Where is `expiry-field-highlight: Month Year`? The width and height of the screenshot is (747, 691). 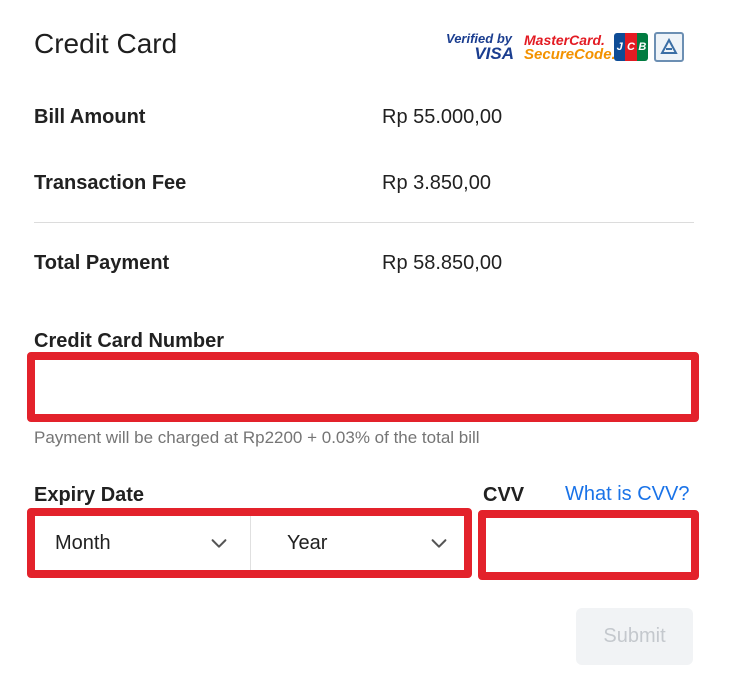 expiry-field-highlight: Month Year is located at coordinates (249, 543).